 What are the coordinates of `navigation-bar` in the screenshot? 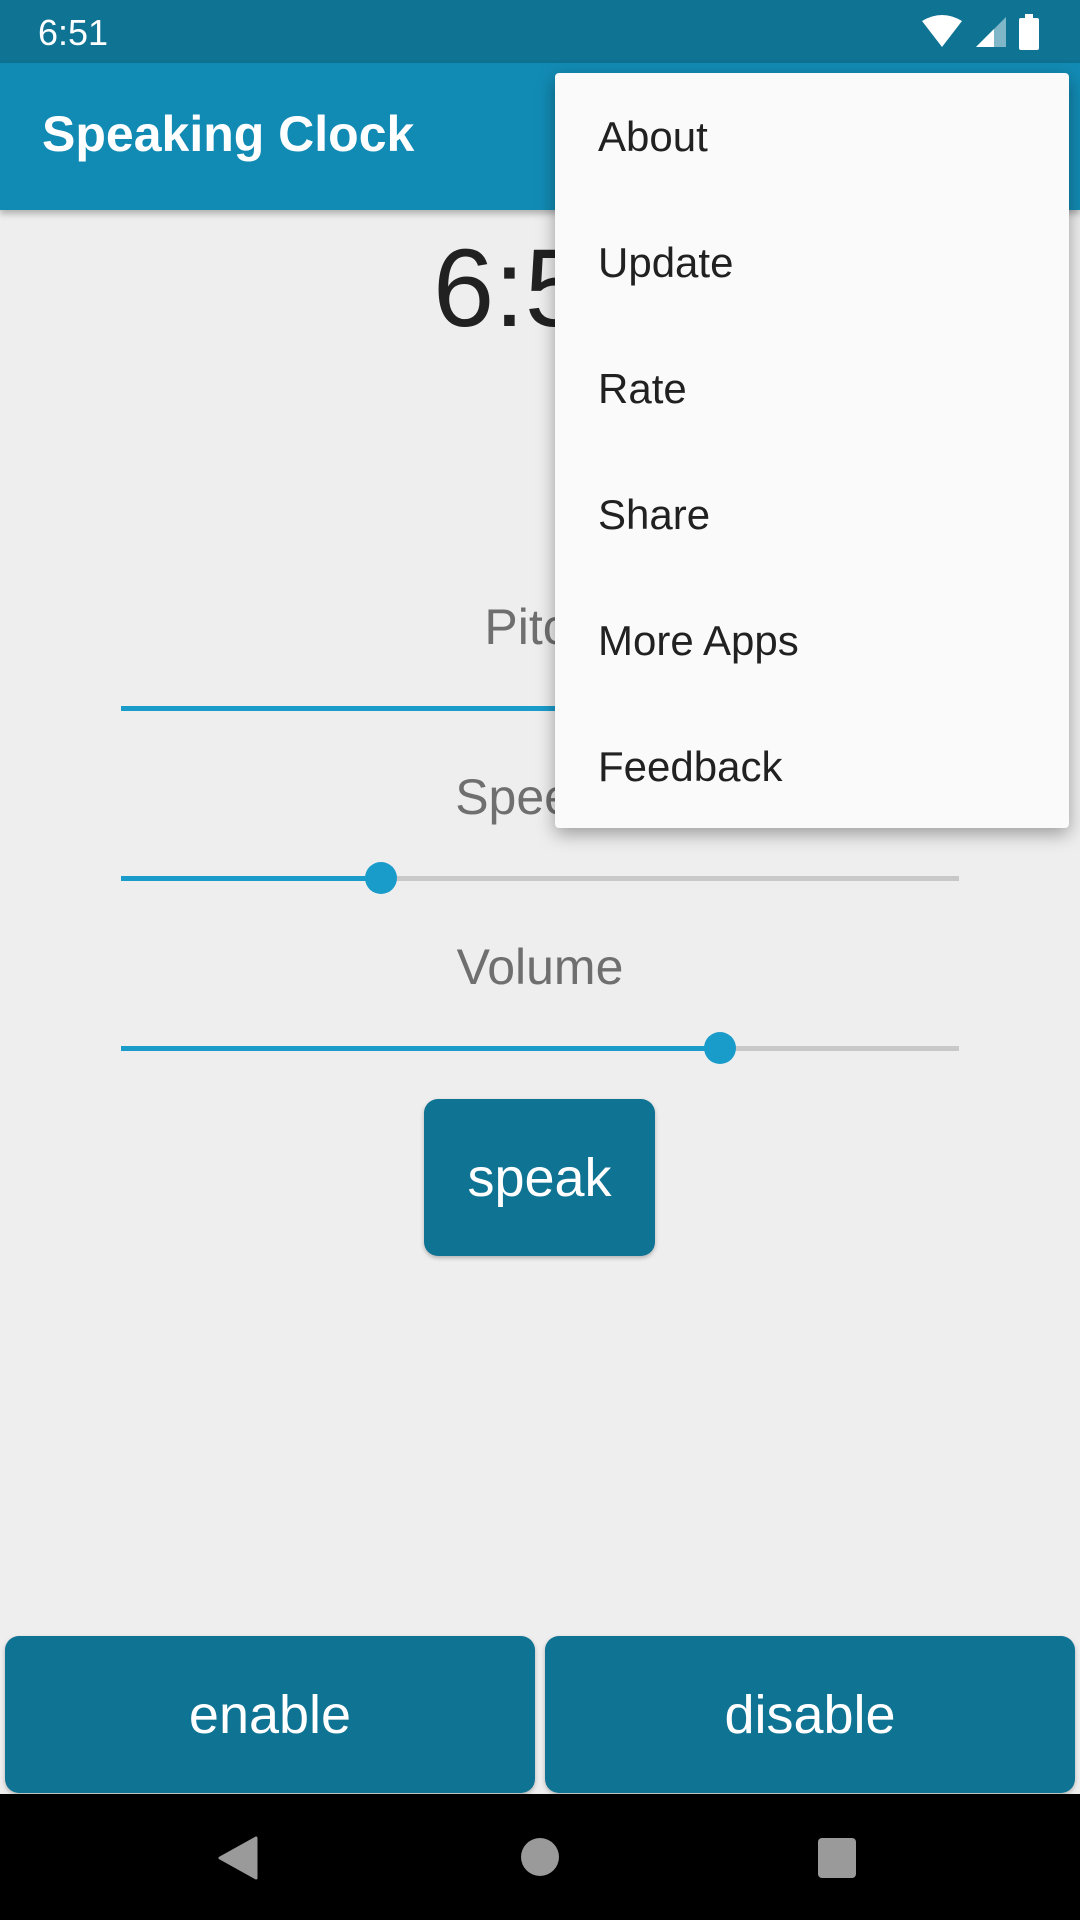 It's located at (540, 1857).